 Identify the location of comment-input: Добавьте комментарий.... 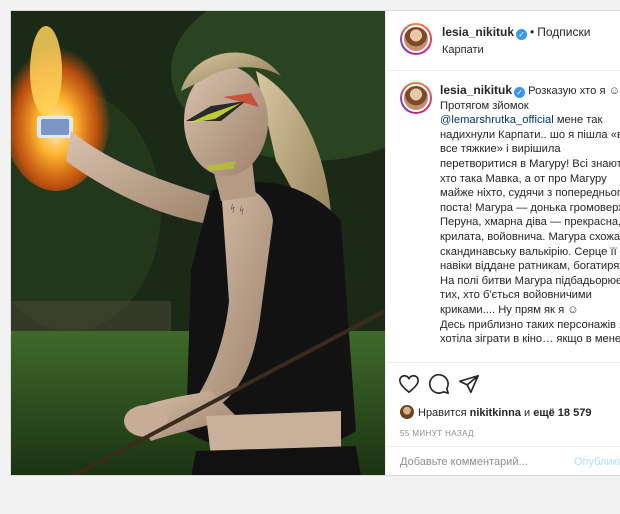
(464, 462).